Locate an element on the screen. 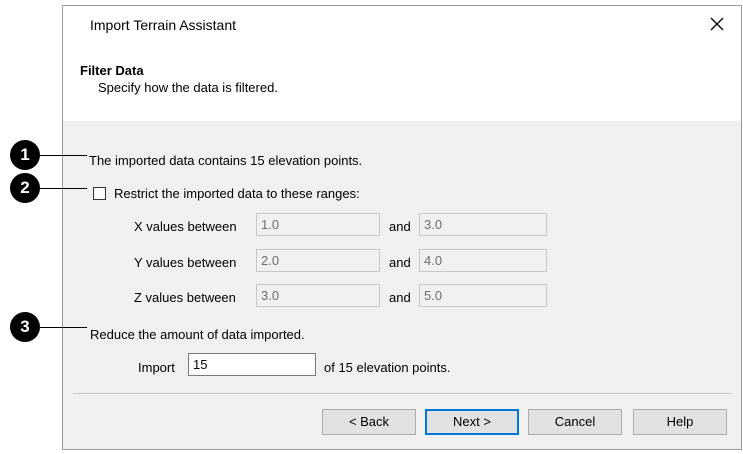 Image resolution: width=743 pixels, height=454 pixels. y-and-label: and is located at coordinates (400, 262).